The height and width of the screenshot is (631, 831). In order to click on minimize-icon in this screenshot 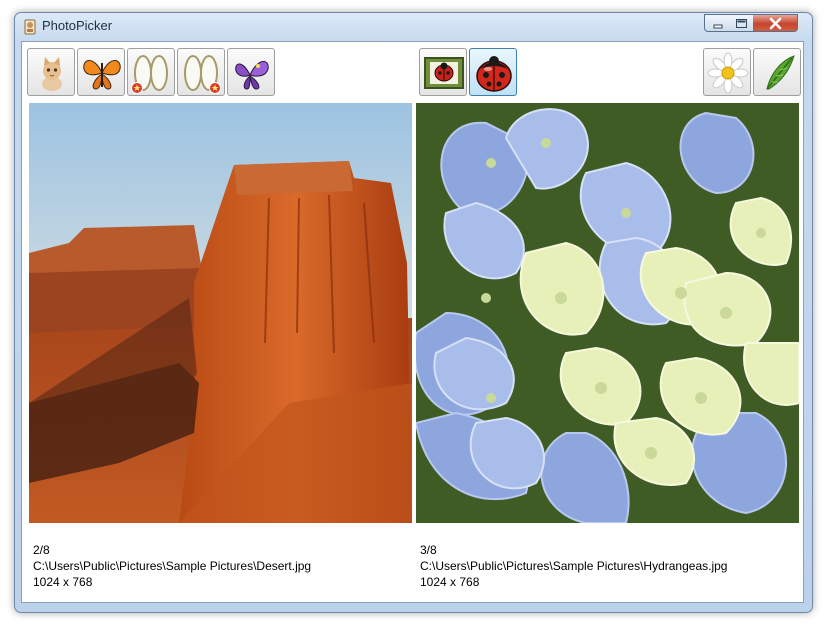, I will do `click(718, 26)`.